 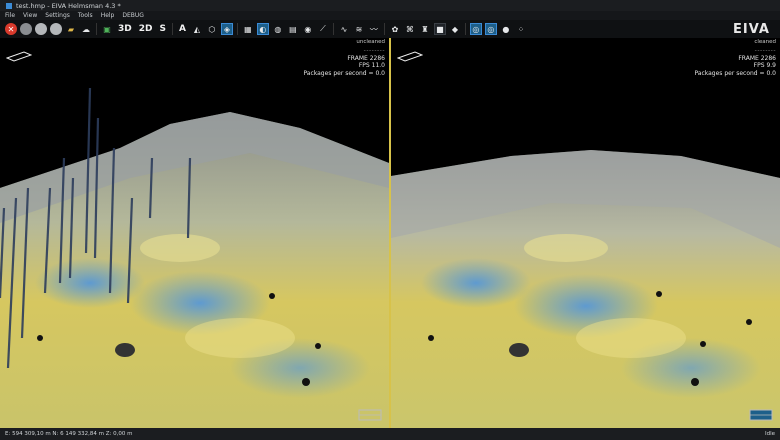 I want to click on target-alt-icon: ◎, so click(x=490, y=29).